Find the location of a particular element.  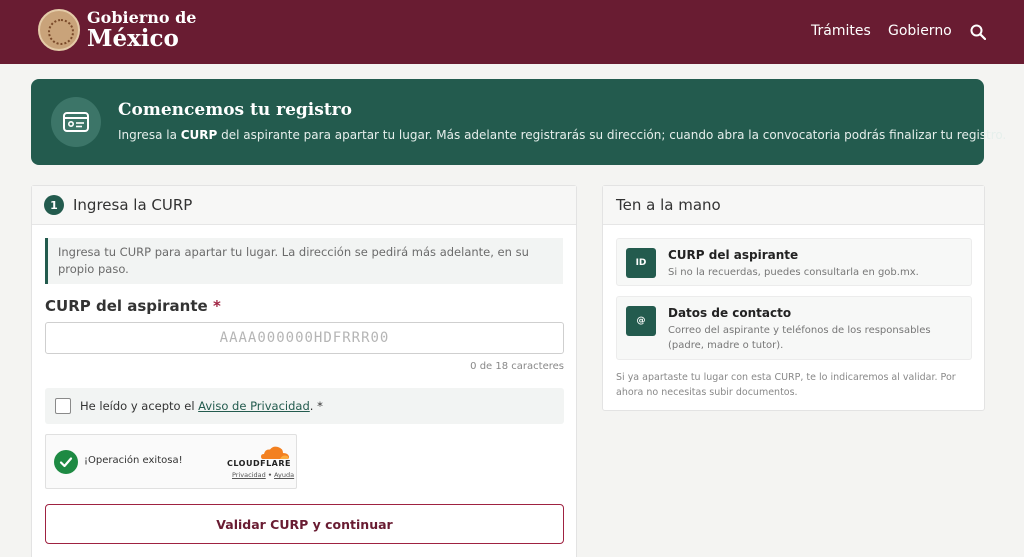

checklist-header: Ten a la mano is located at coordinates (793, 205).